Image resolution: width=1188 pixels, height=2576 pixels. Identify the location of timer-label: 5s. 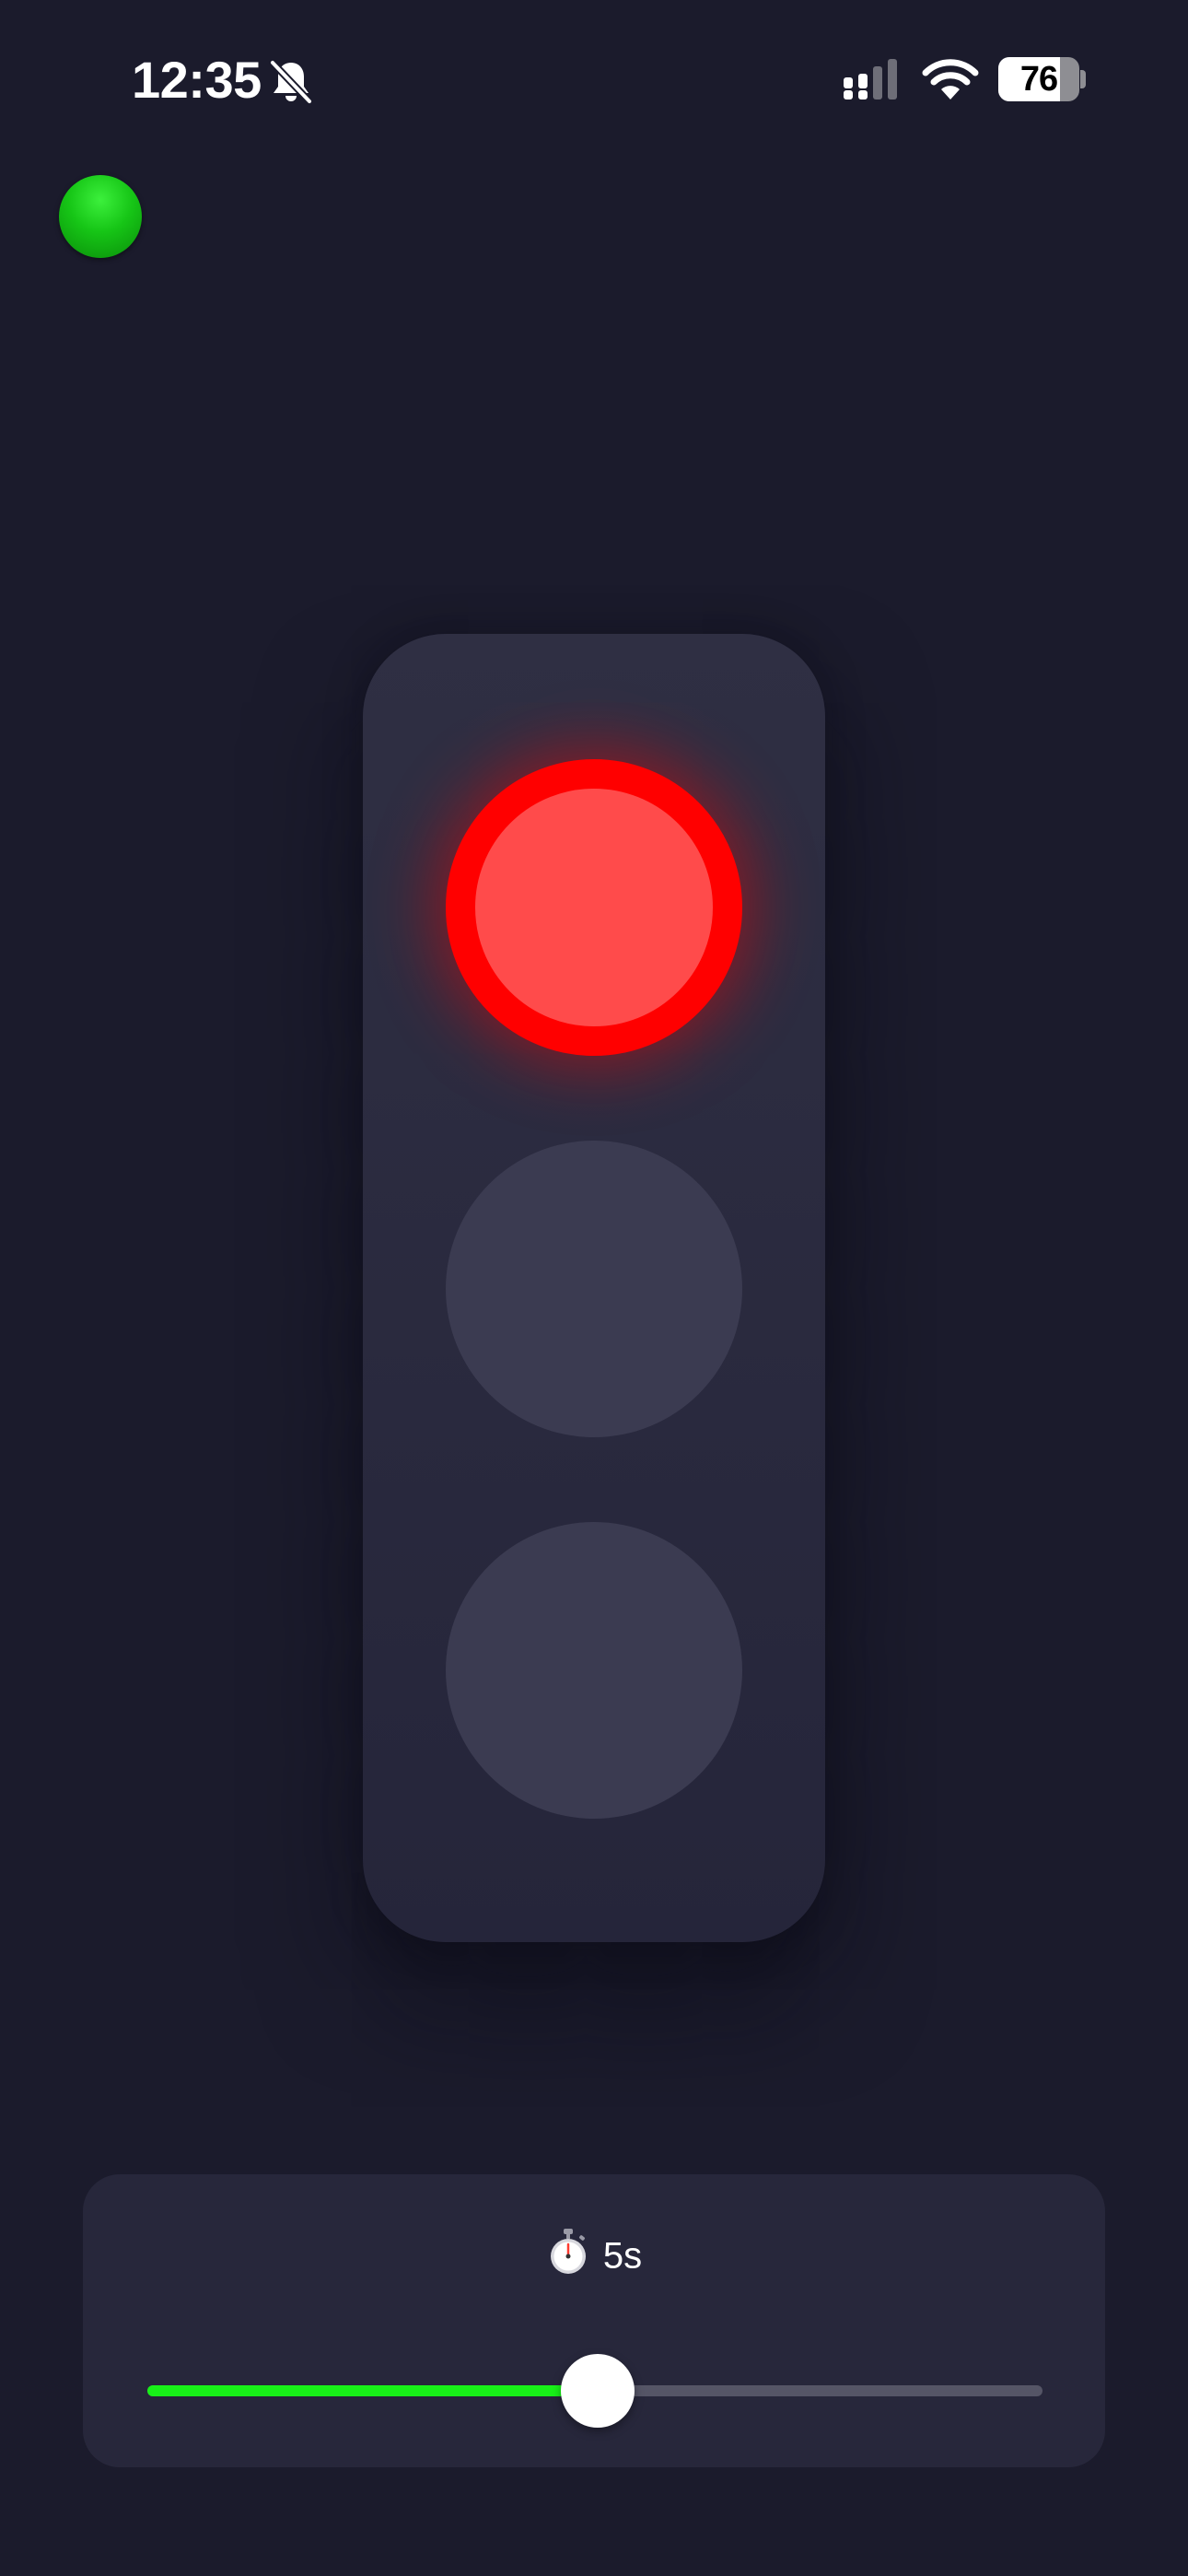
(594, 2254).